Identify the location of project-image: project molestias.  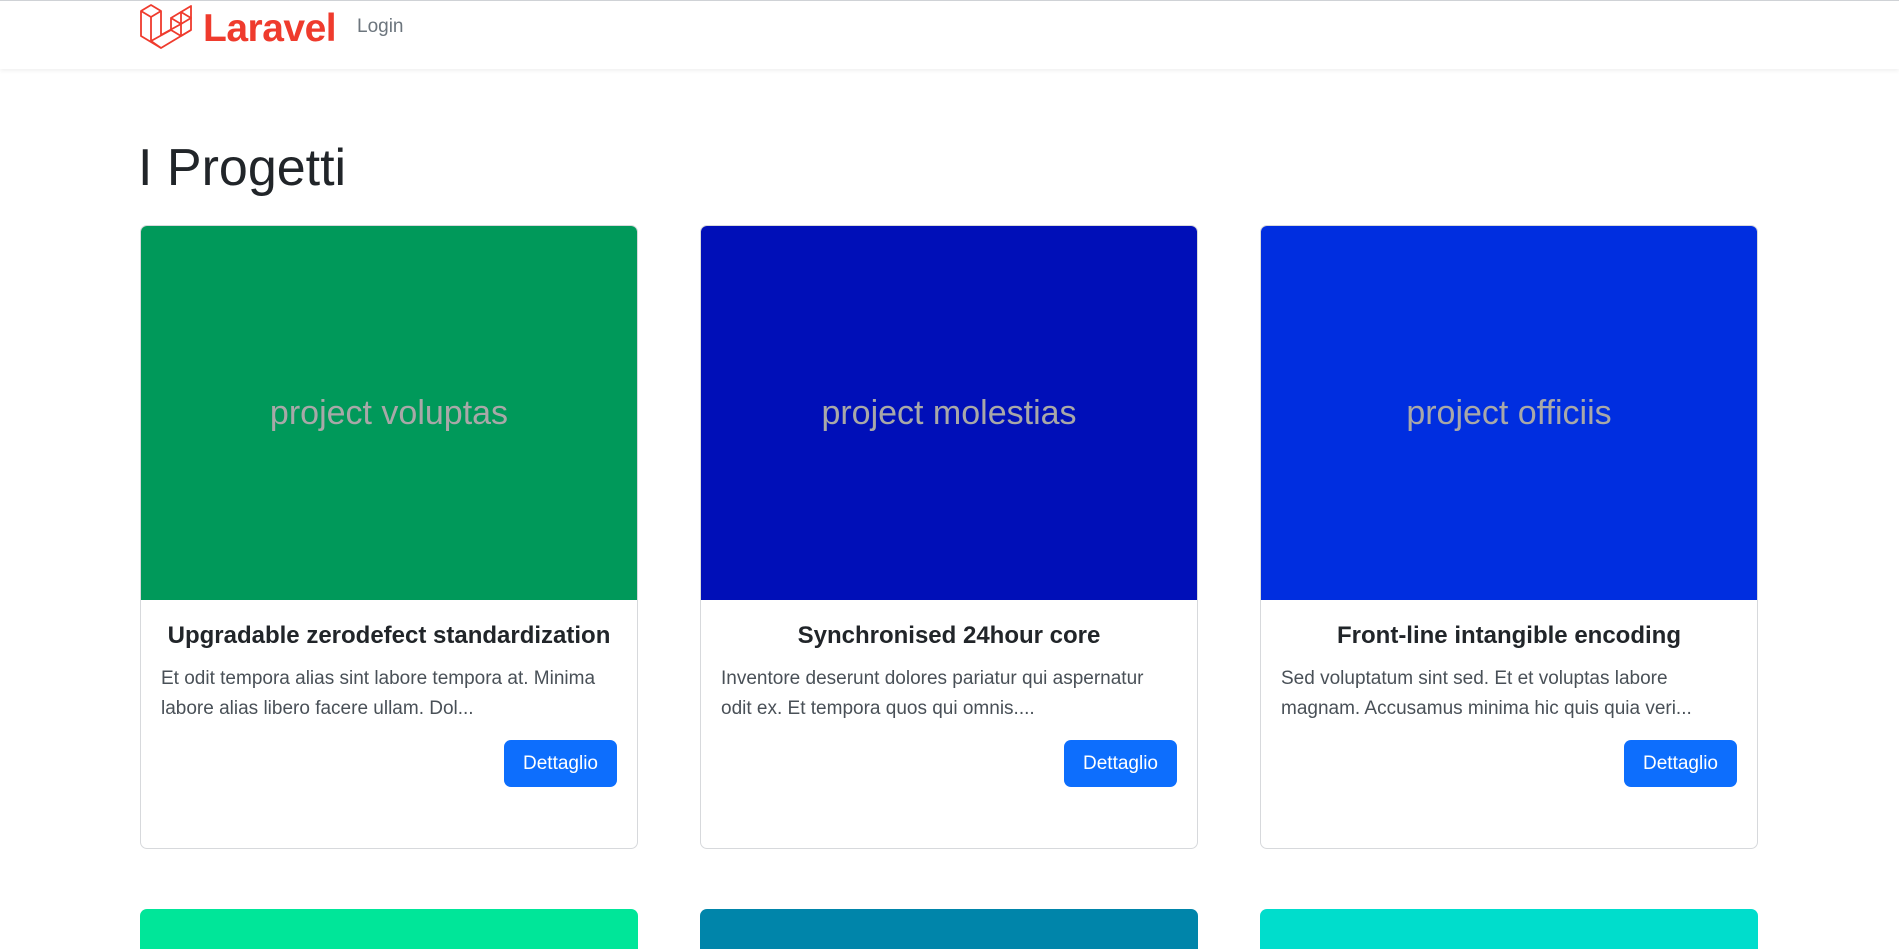
(949, 413).